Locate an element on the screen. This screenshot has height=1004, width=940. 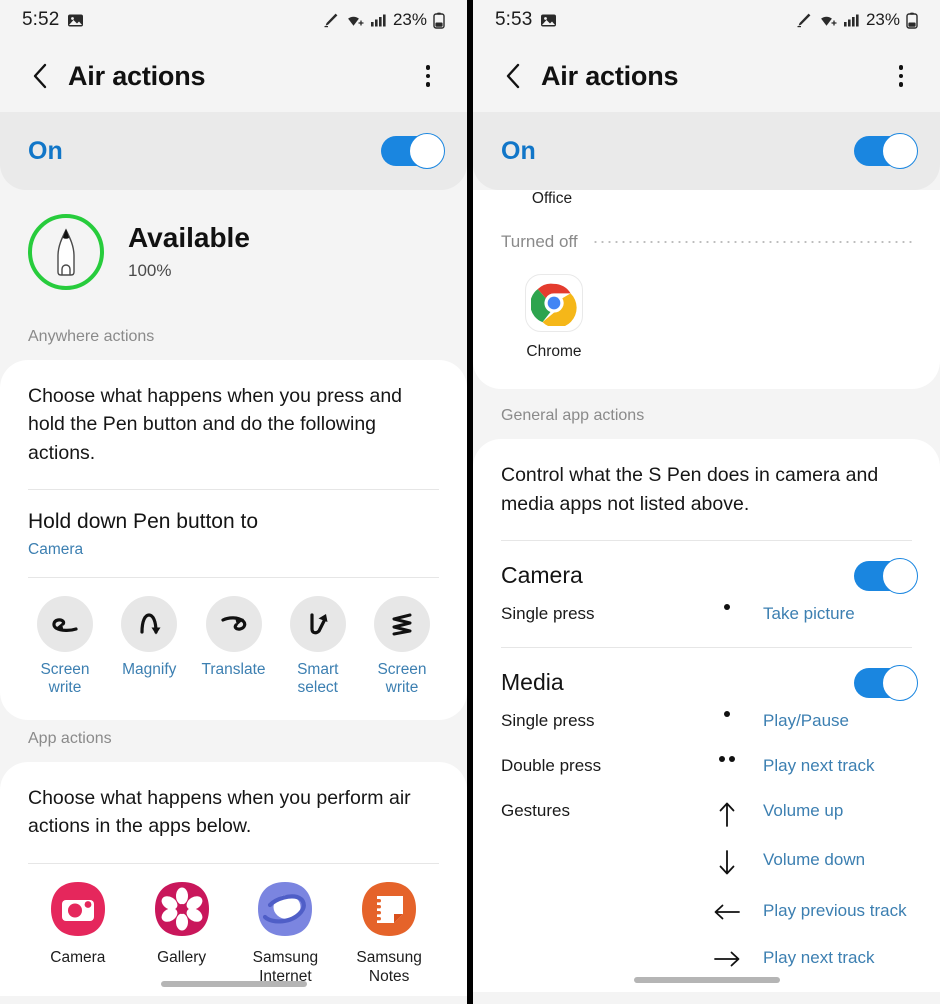
gesture-label: Translate is located at coordinates (233, 669).